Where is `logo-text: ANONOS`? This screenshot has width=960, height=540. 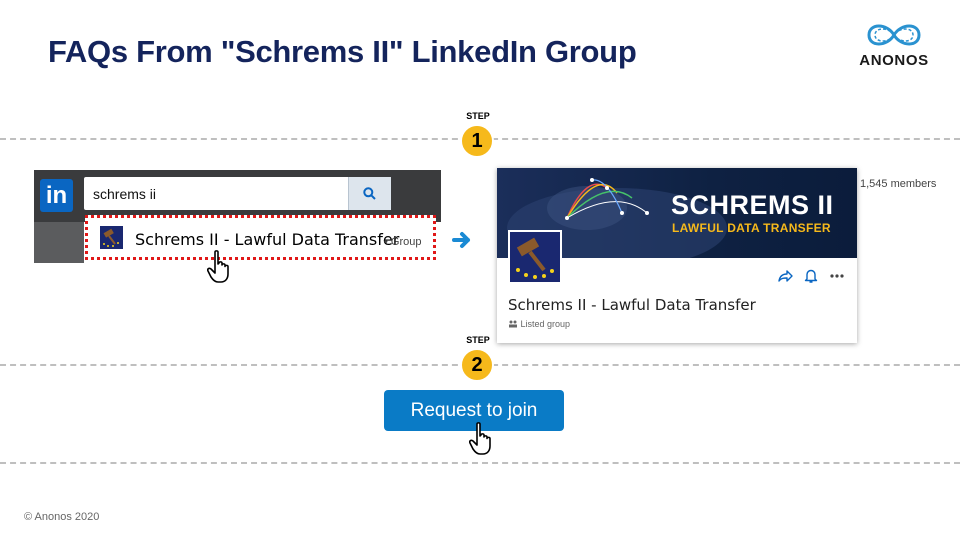 logo-text: ANONOS is located at coordinates (894, 60).